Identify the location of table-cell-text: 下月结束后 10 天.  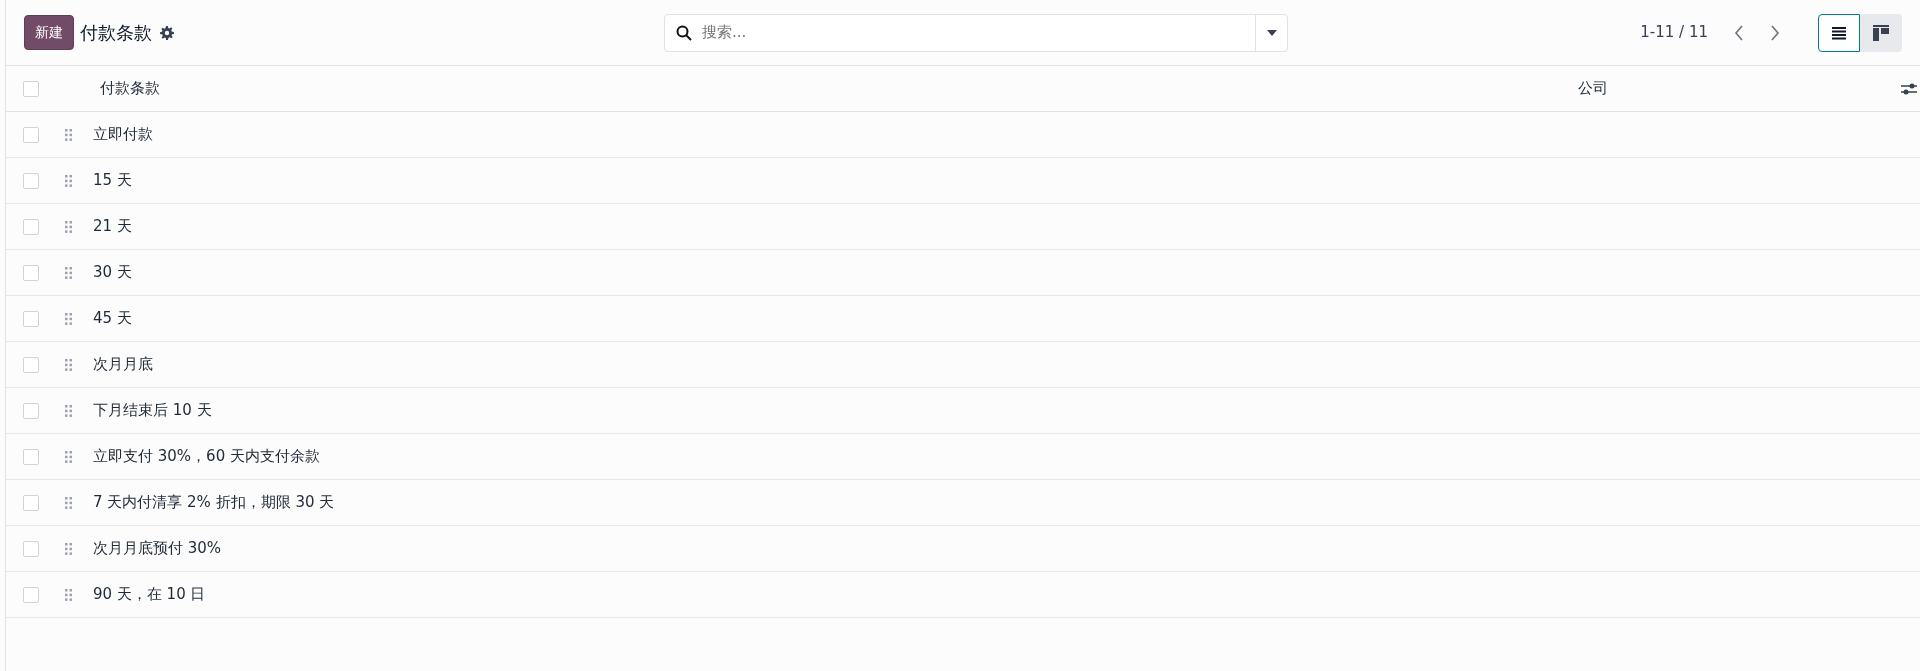
(152, 411).